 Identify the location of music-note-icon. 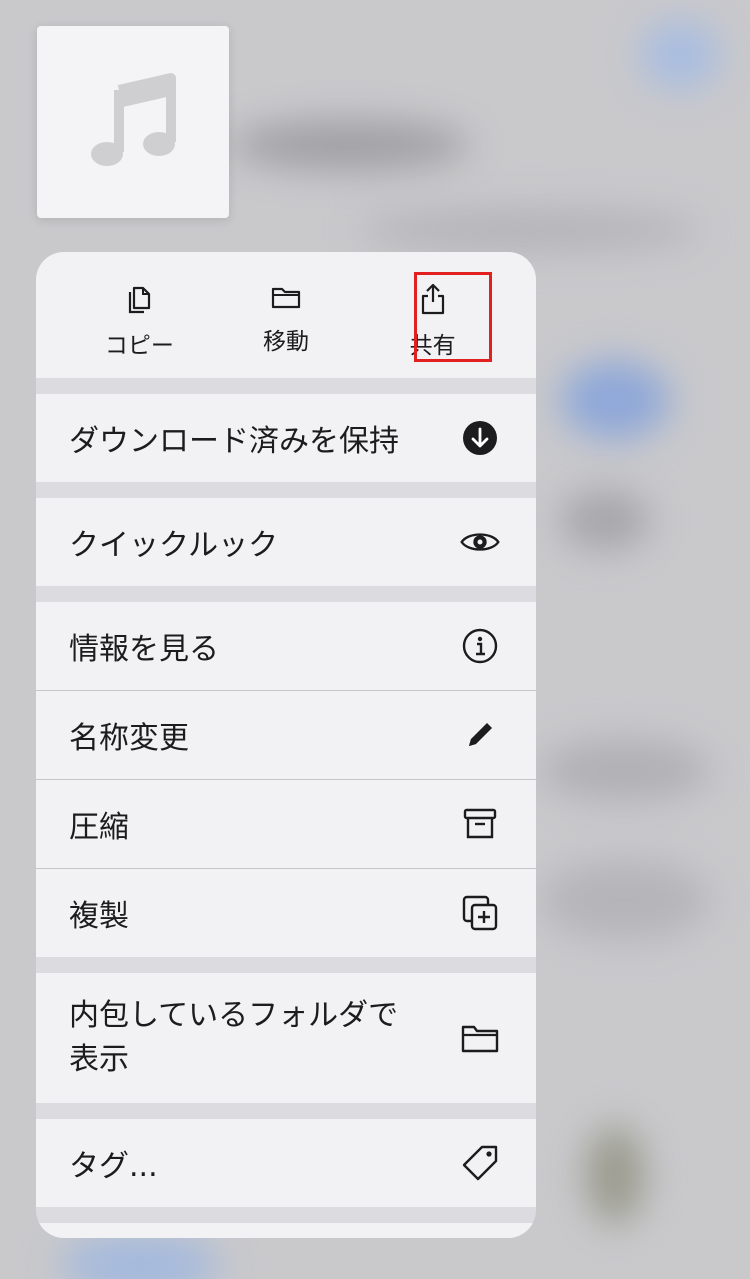
(133, 119).